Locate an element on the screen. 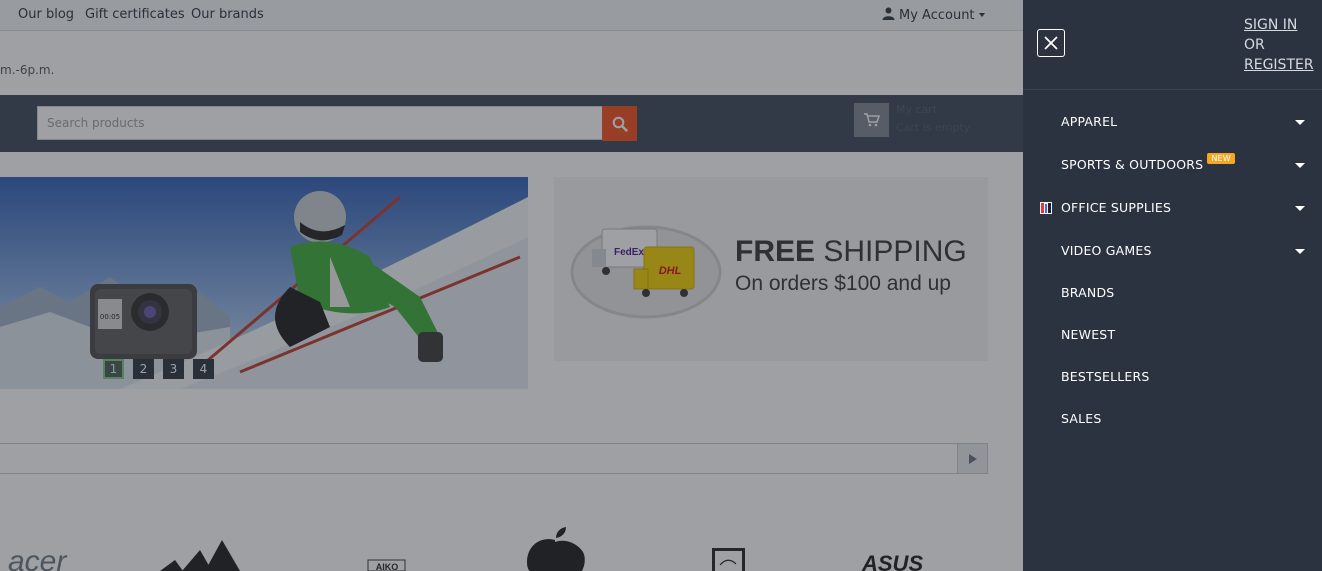 Image resolution: width=1322 pixels, height=571 pixels. menu-item-label: BRANDS is located at coordinates (1088, 292).